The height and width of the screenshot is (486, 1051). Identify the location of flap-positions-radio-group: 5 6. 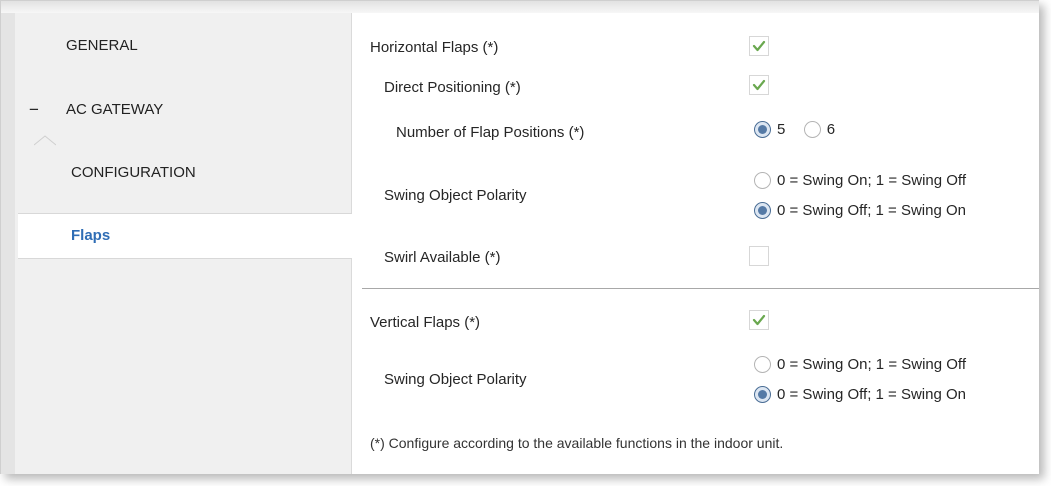
(794, 131).